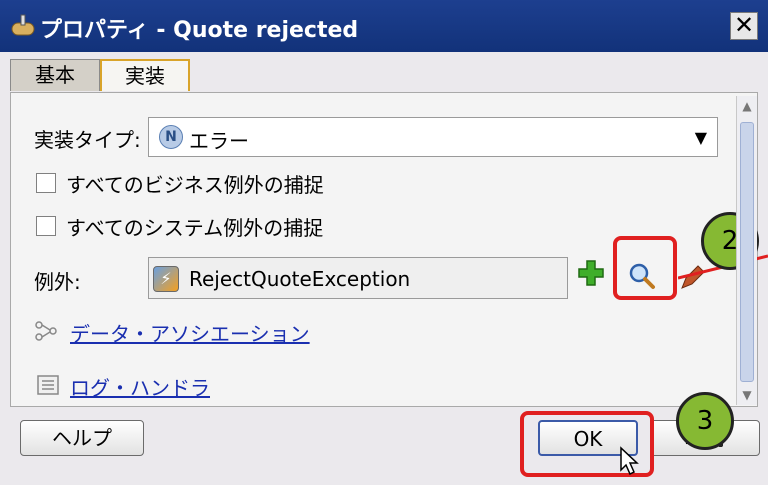 The image size is (768, 485). I want to click on exception-icon: ⚡, so click(166, 279).